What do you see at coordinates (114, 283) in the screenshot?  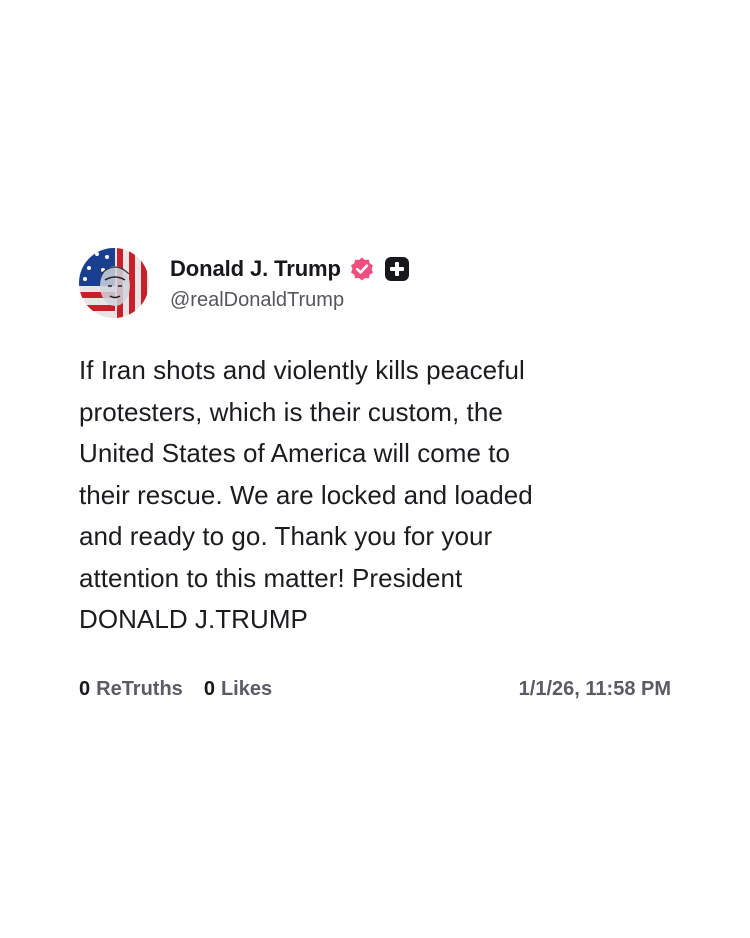 I see `avatar` at bounding box center [114, 283].